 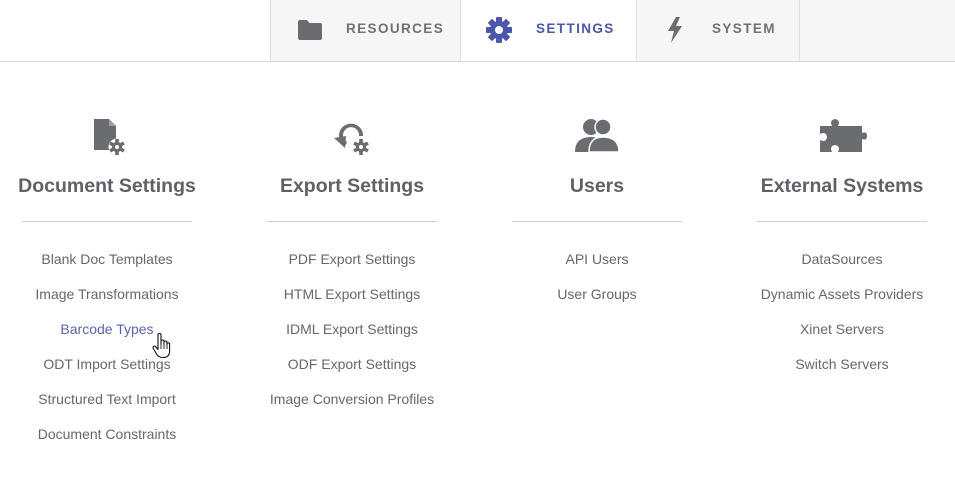 I want to click on link-switch-servers: Switch Servers, so click(x=841, y=372).